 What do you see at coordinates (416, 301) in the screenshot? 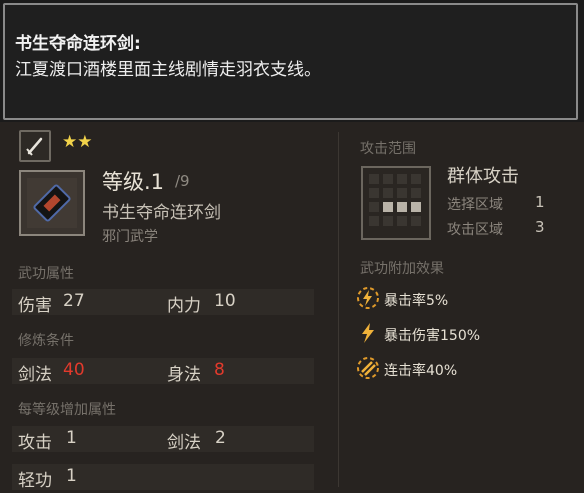
I see `effect-crit-rate: 暴击率5%` at bounding box center [416, 301].